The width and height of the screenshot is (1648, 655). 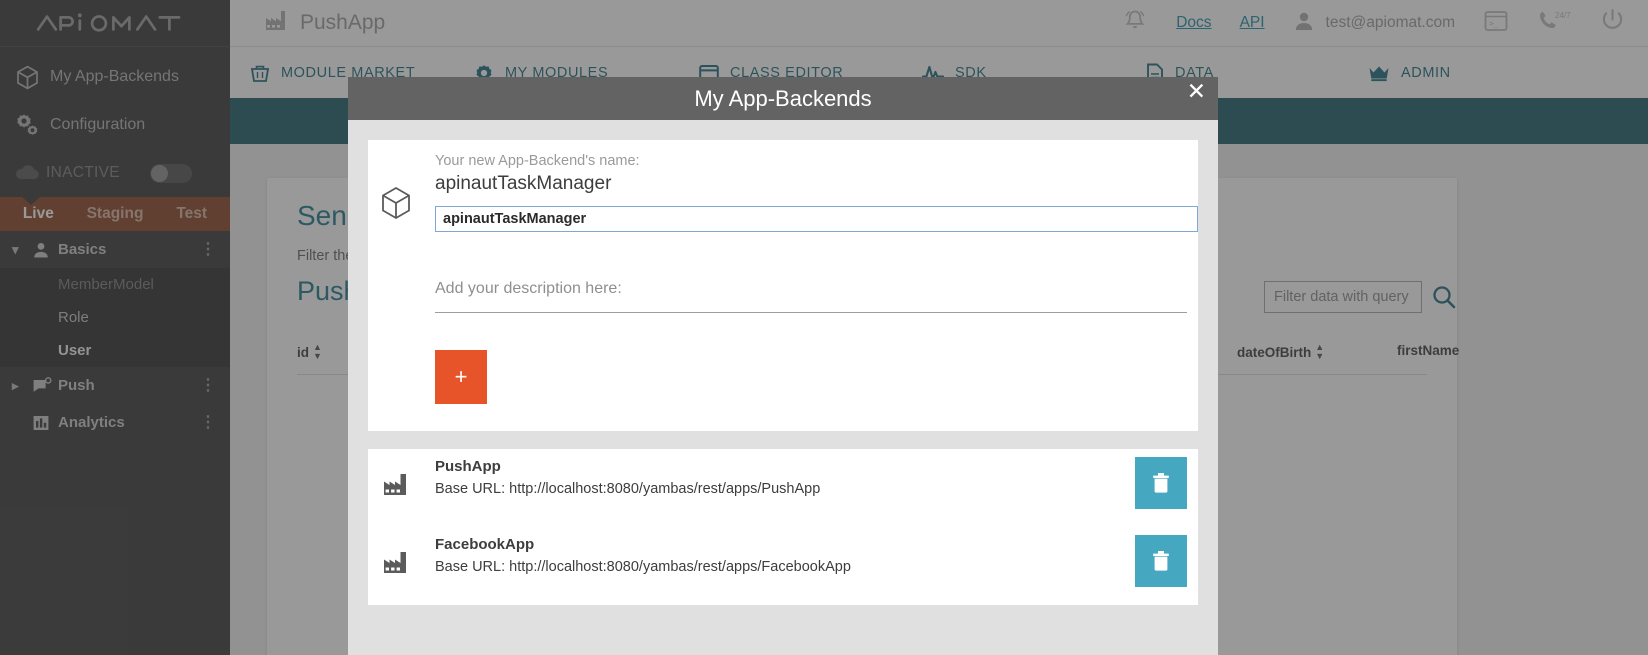 What do you see at coordinates (485, 544) in the screenshot?
I see `backend-name: FacebookApp` at bounding box center [485, 544].